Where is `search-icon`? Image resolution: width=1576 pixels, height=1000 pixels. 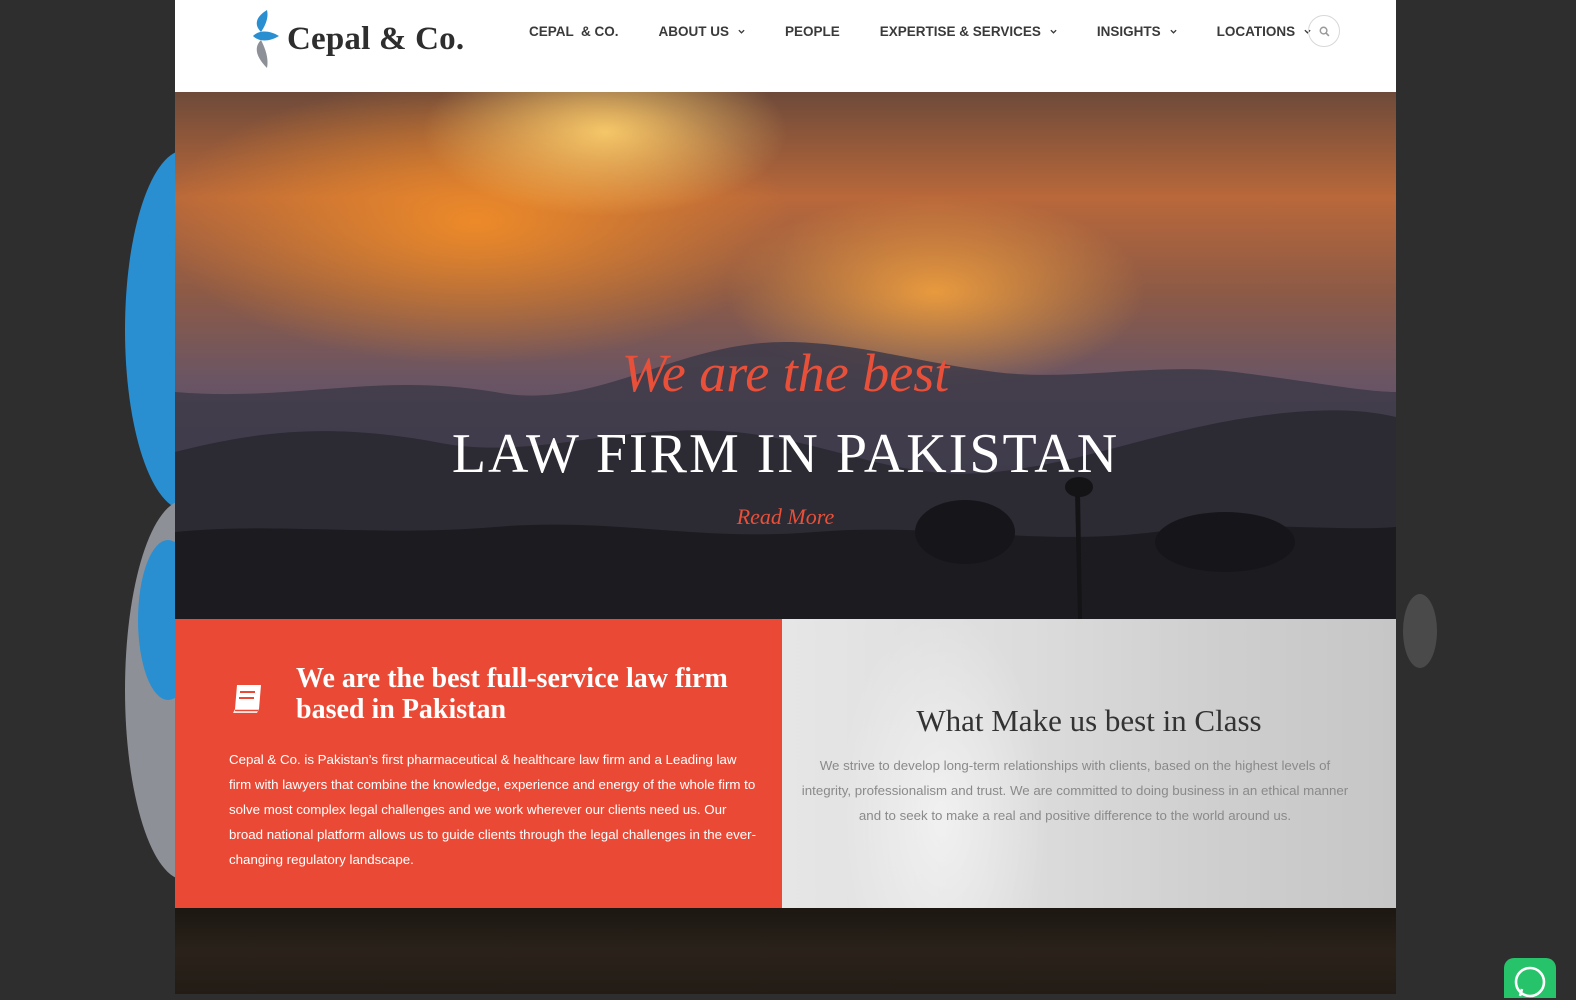 search-icon is located at coordinates (1324, 31).